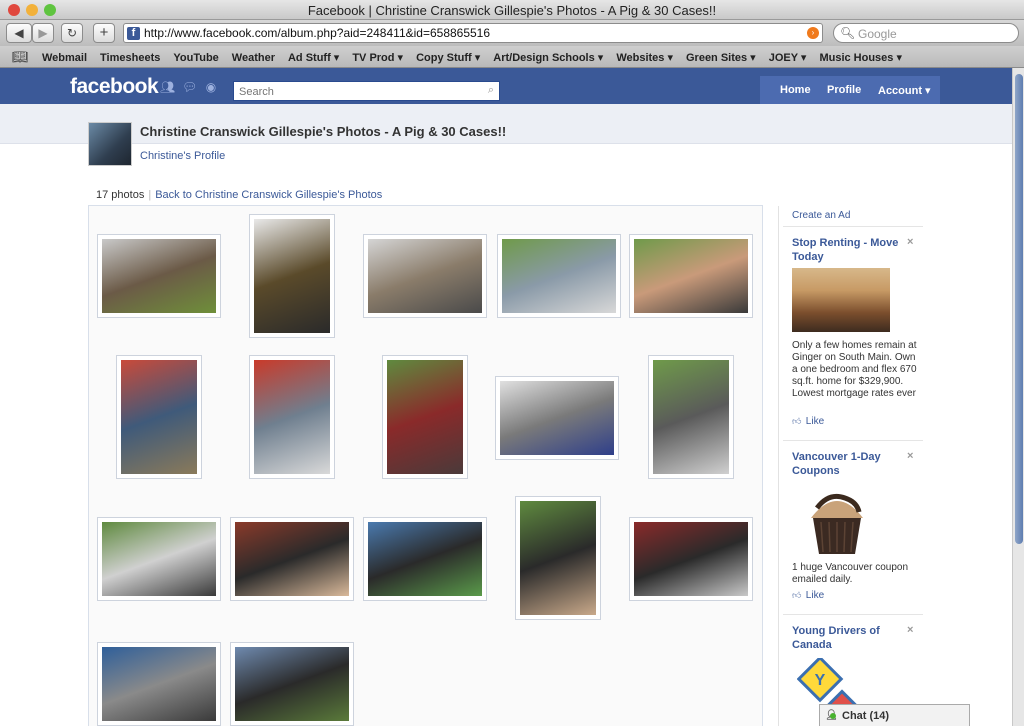 This screenshot has width=1024, height=726. What do you see at coordinates (211, 87) in the screenshot?
I see `notifications-globe-icon: ◉` at bounding box center [211, 87].